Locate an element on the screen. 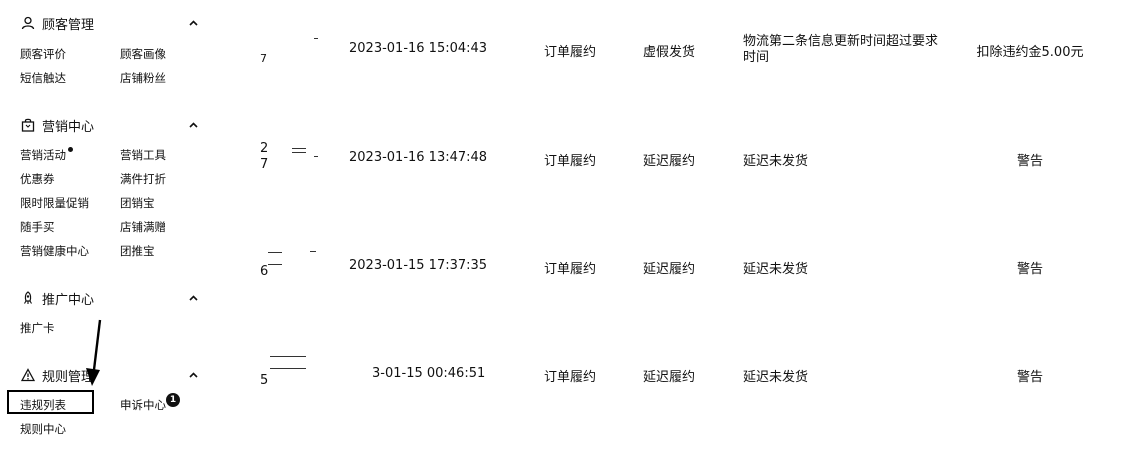 The image size is (1130, 462). violation-reason: 物流第二条信息更新时间超过要求时间 is located at coordinates (841, 49).